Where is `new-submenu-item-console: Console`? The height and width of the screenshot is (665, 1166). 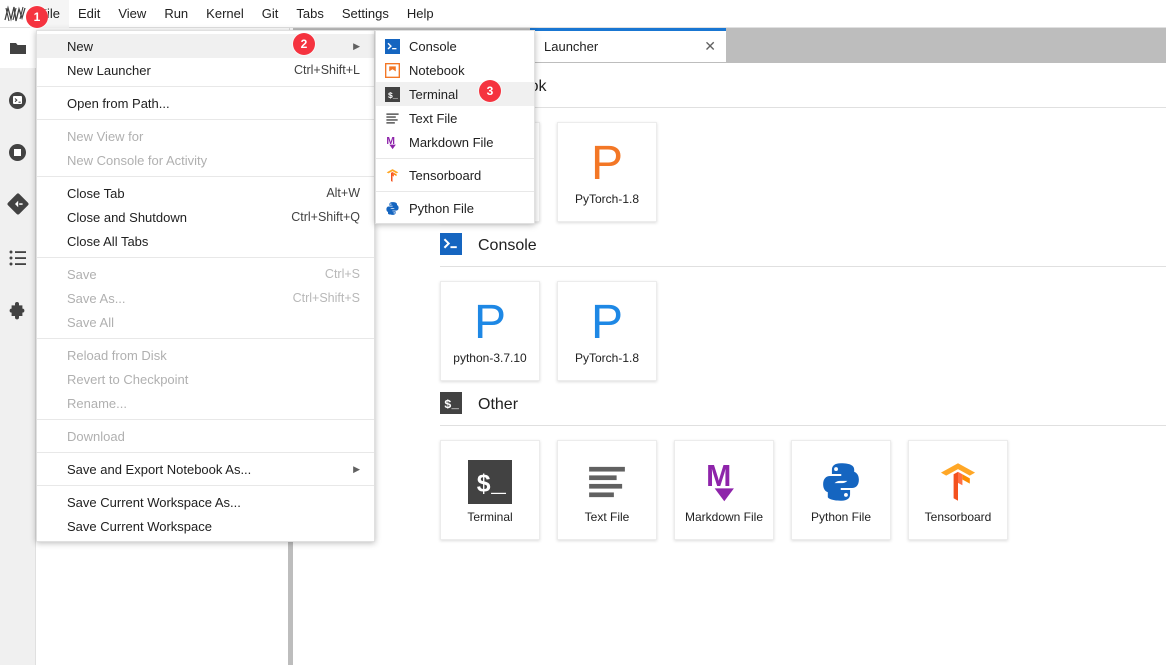
new-submenu-item-console: Console is located at coordinates (455, 46).